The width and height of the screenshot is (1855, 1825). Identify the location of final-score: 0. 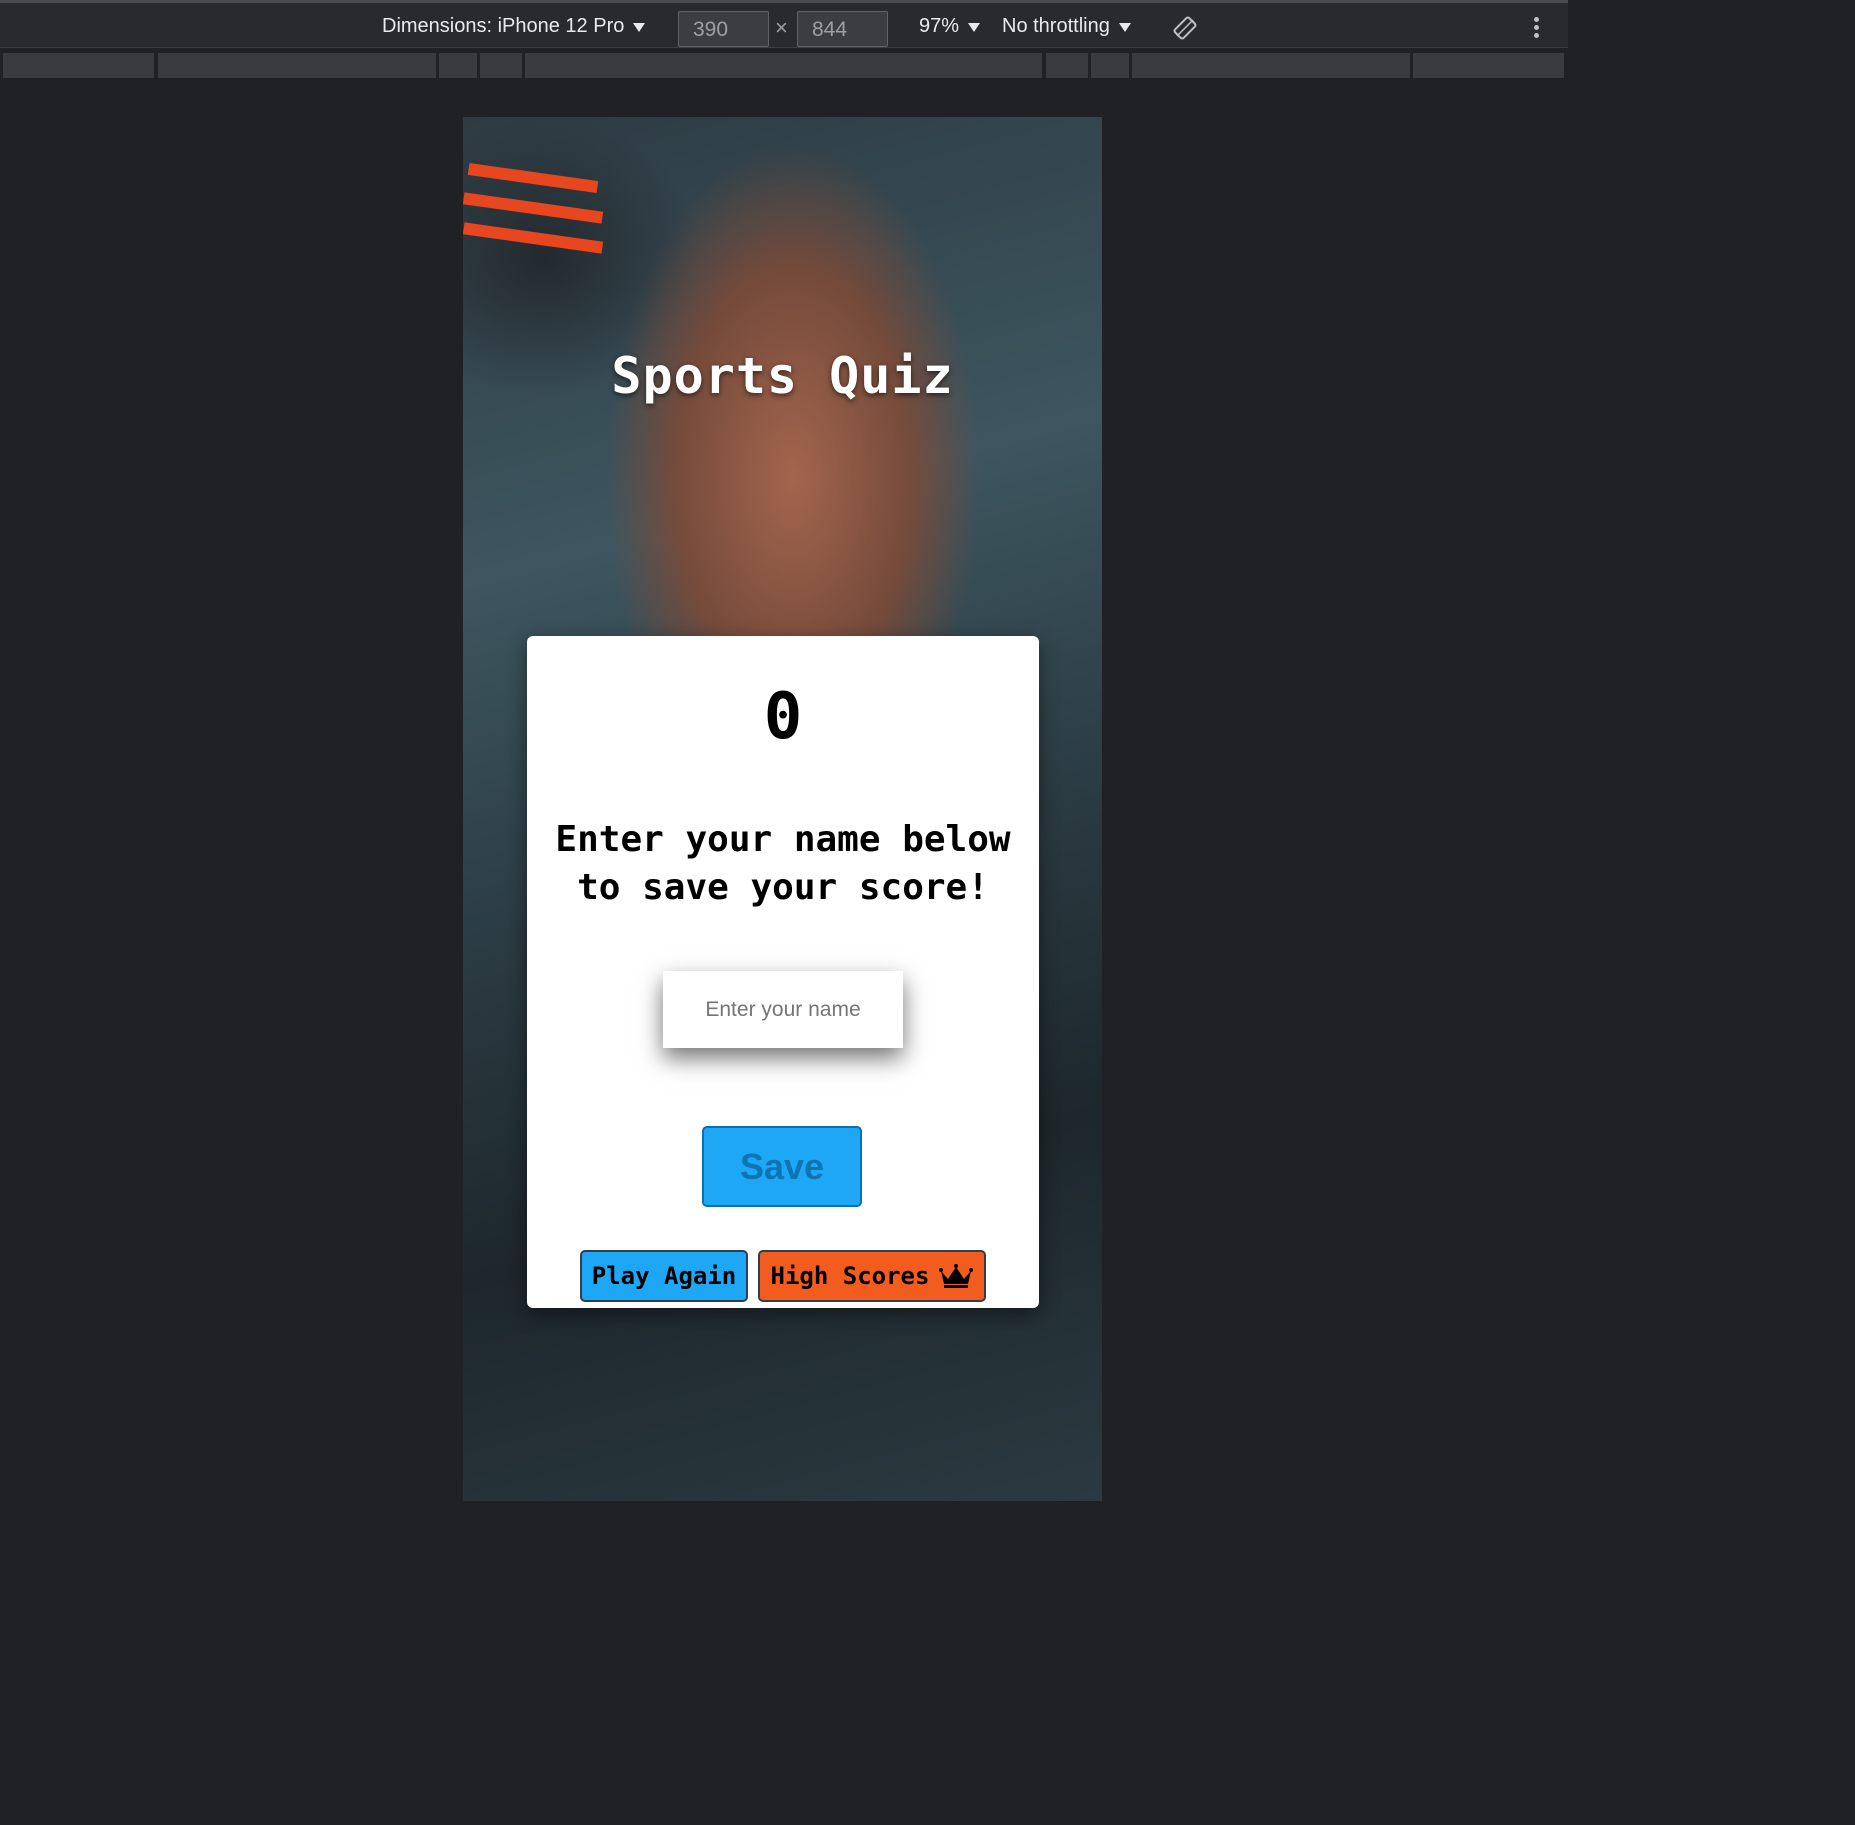
(783, 717).